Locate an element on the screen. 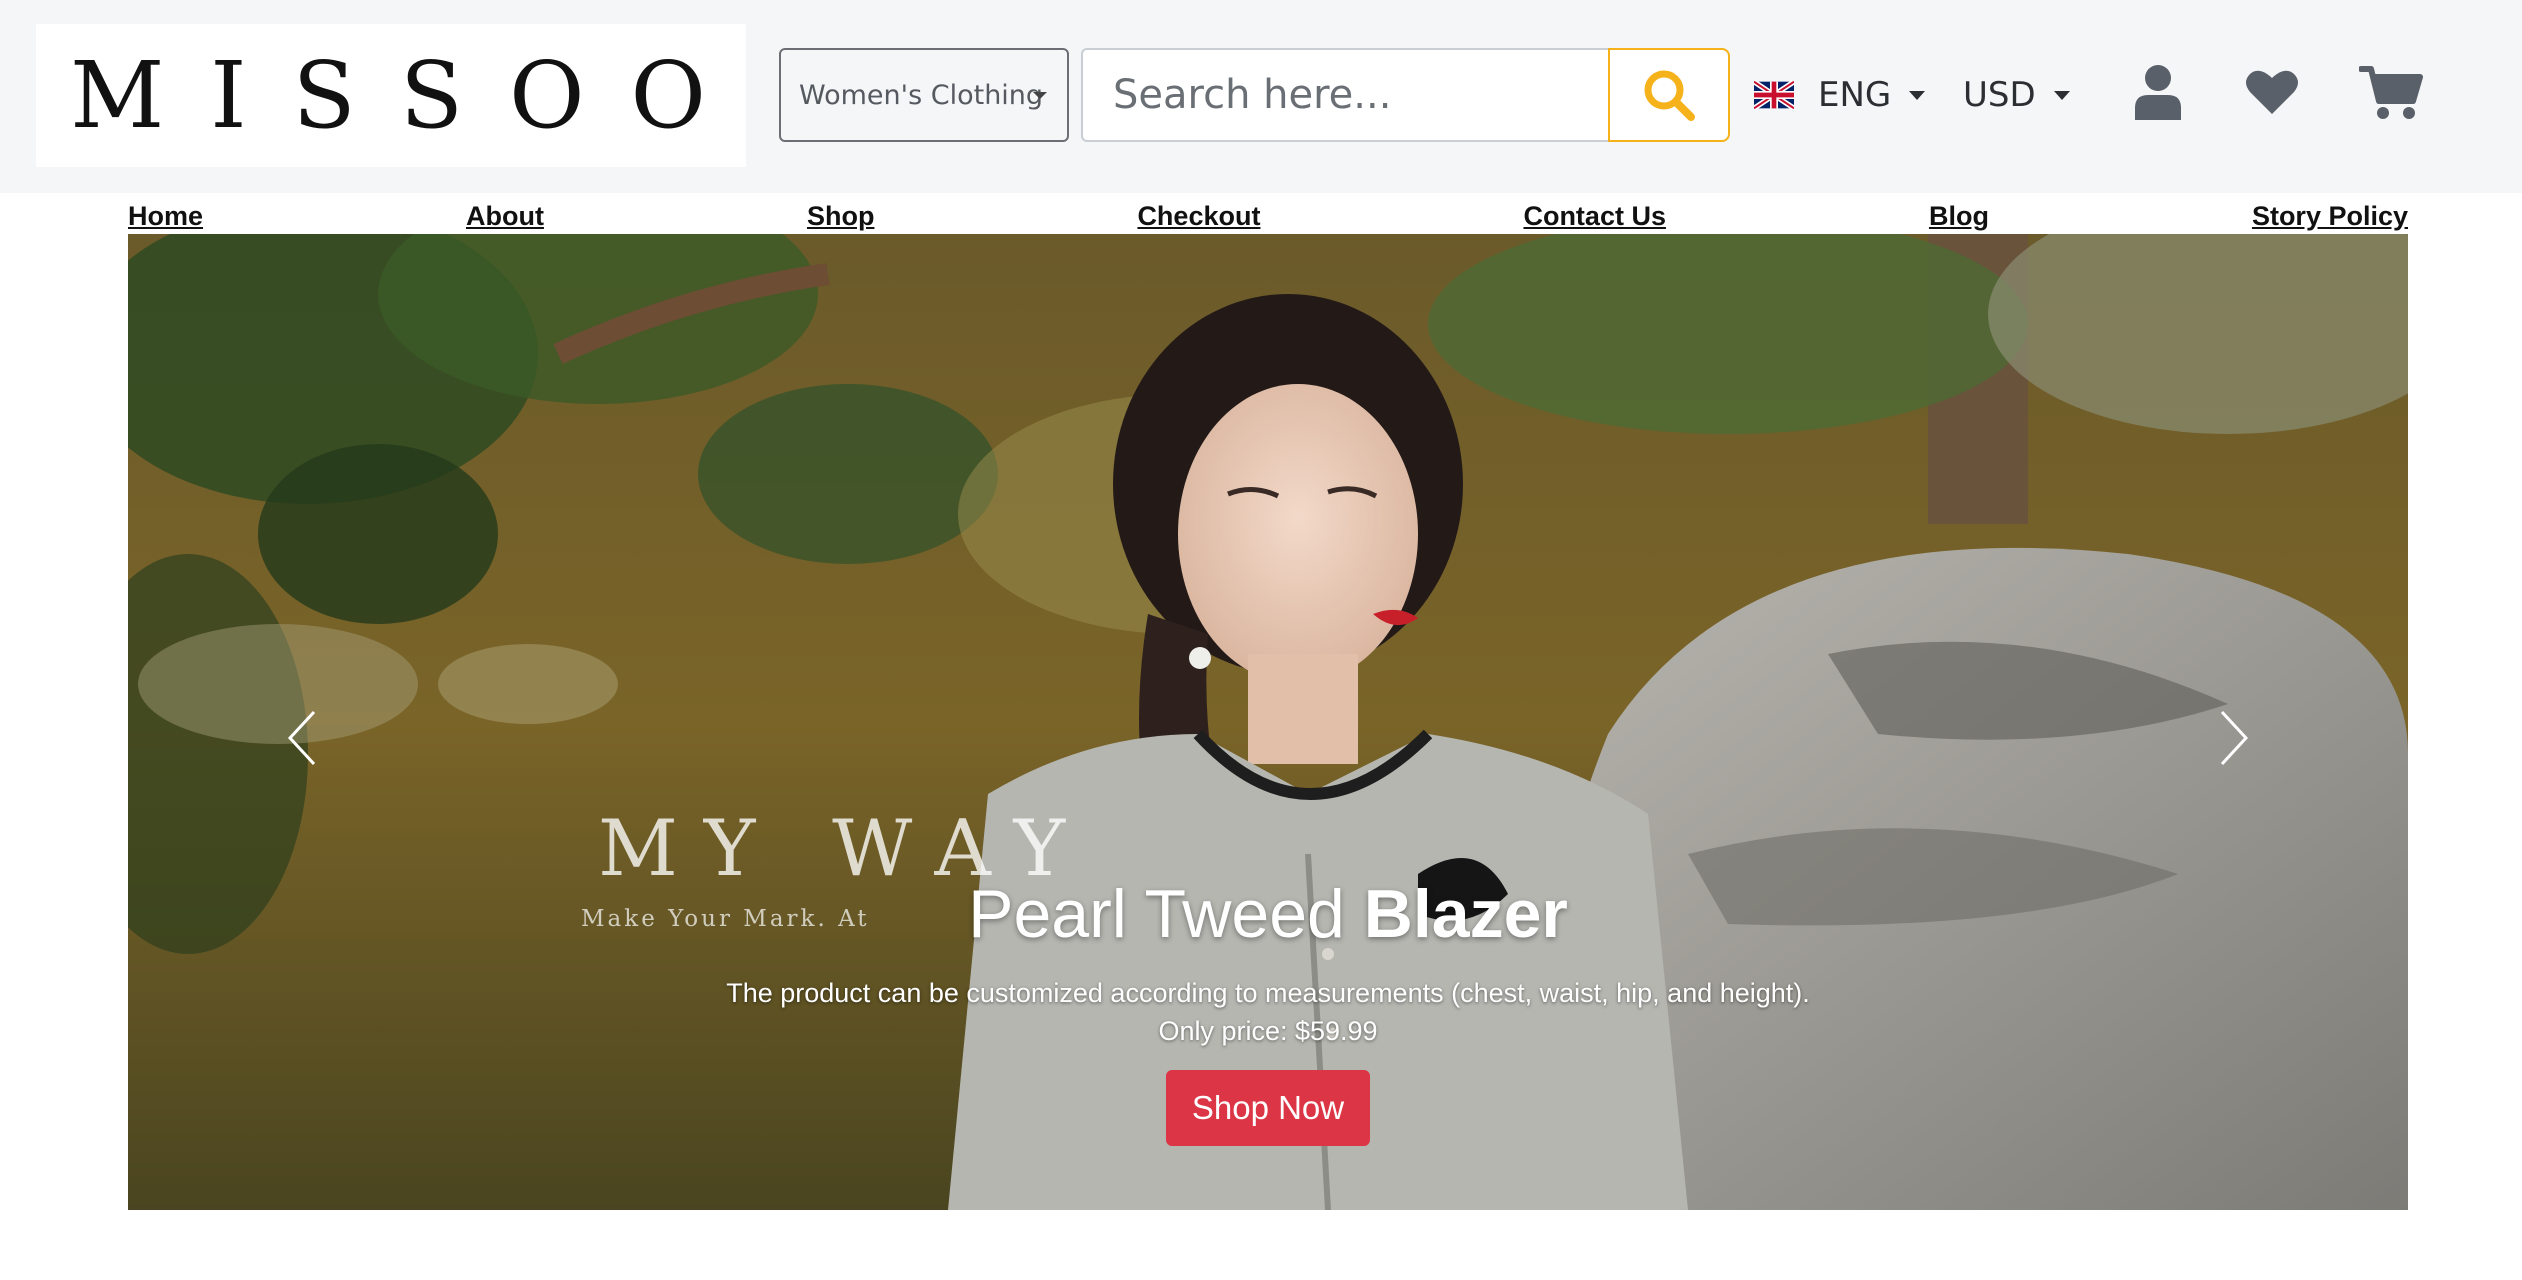 The image size is (2522, 1280). category-selected-value: Women's Clothing is located at coordinates (921, 95).